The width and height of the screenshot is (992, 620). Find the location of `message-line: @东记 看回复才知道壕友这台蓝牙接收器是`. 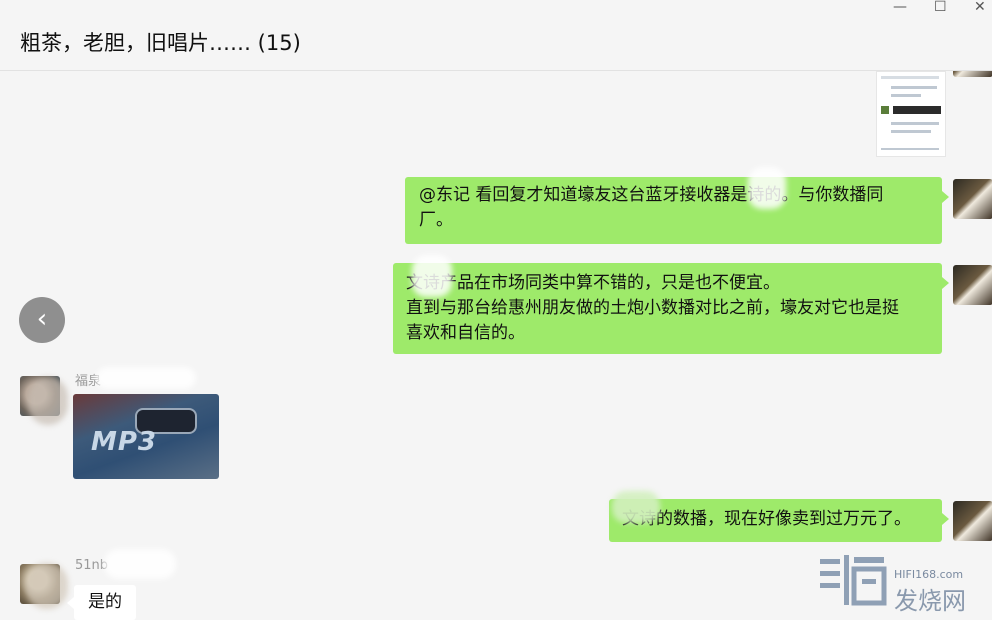

message-line: @东记 看回复才知道壕友这台蓝牙接收器是 is located at coordinates (583, 195).